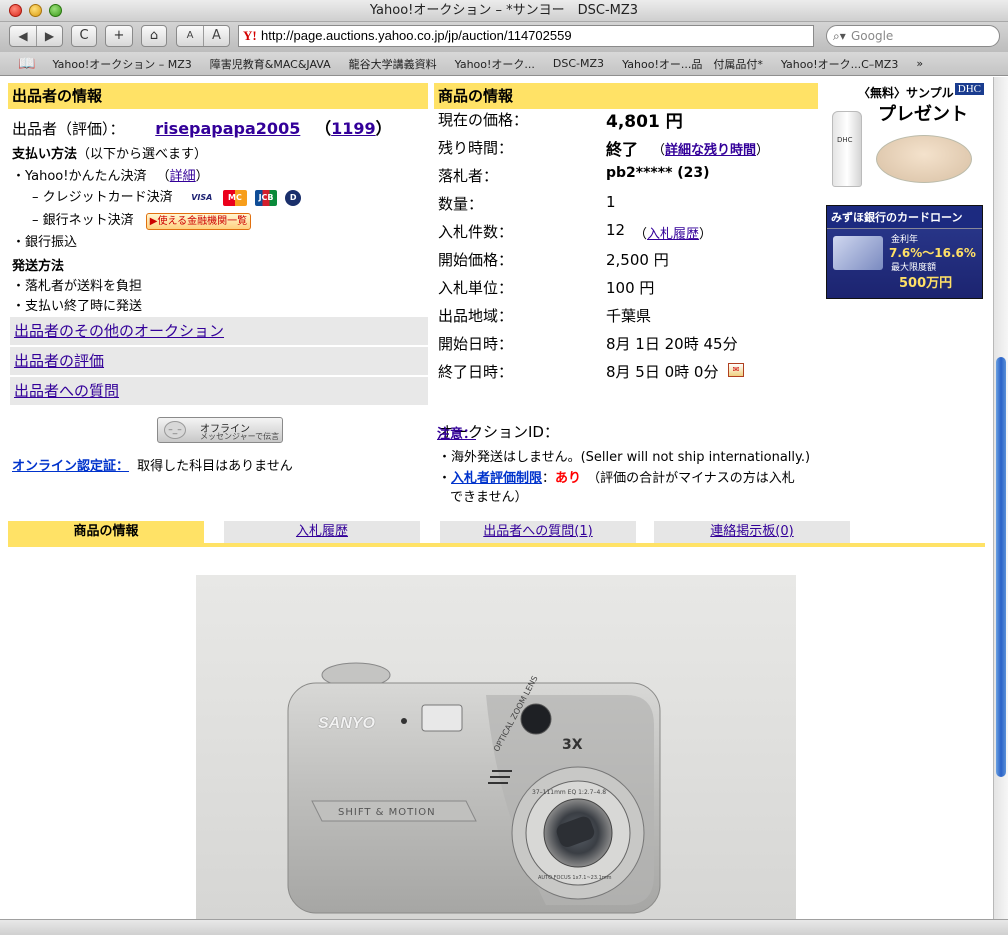 The image size is (1008, 935). What do you see at coordinates (106, 532) in the screenshot?
I see `tab-item-info: 商品の情報` at bounding box center [106, 532].